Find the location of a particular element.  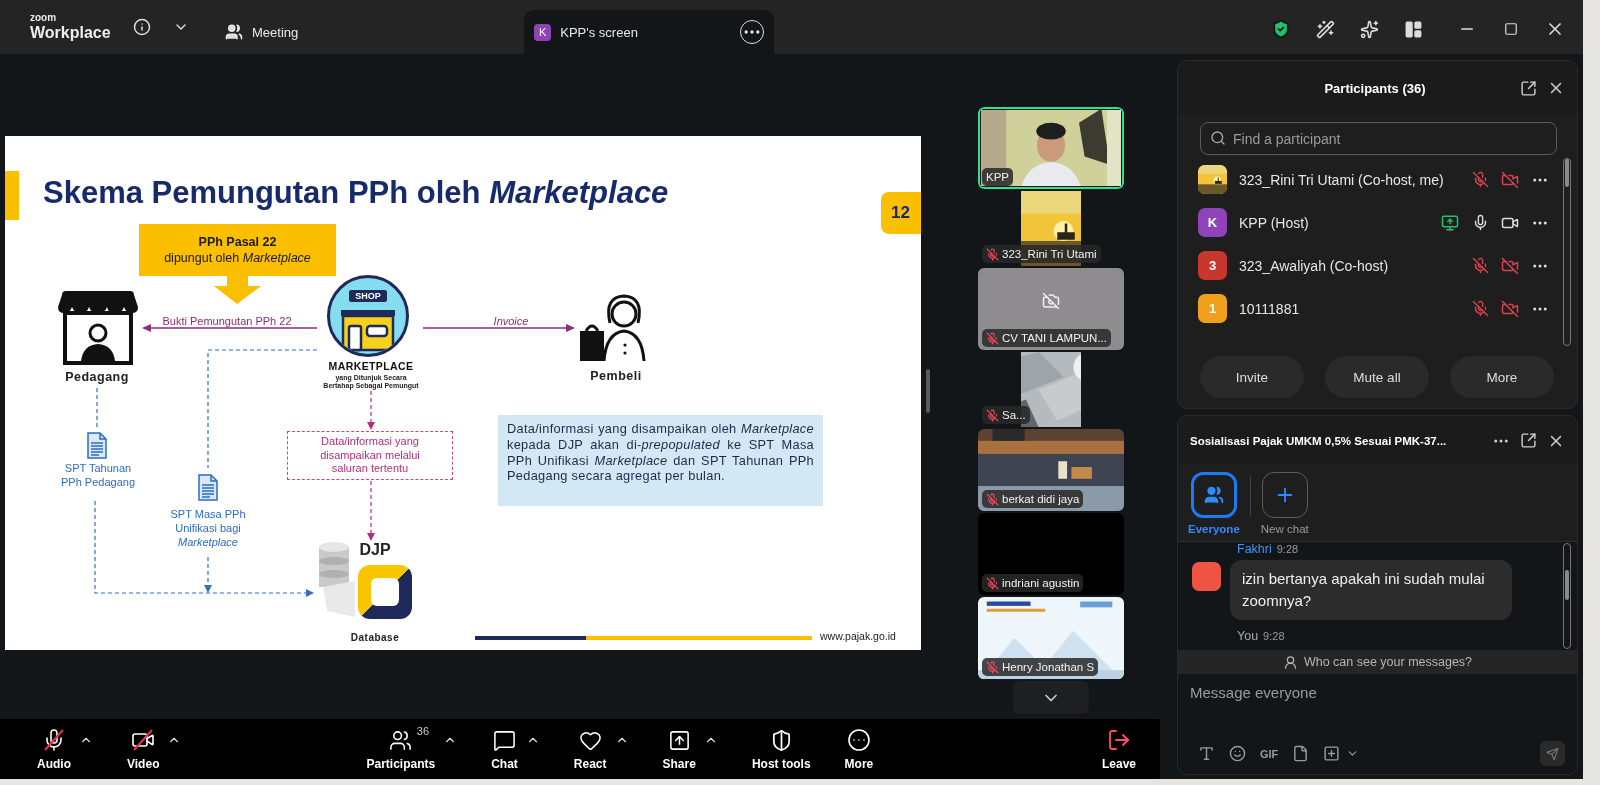

toolbar-button: Audio is located at coordinates (54, 745).